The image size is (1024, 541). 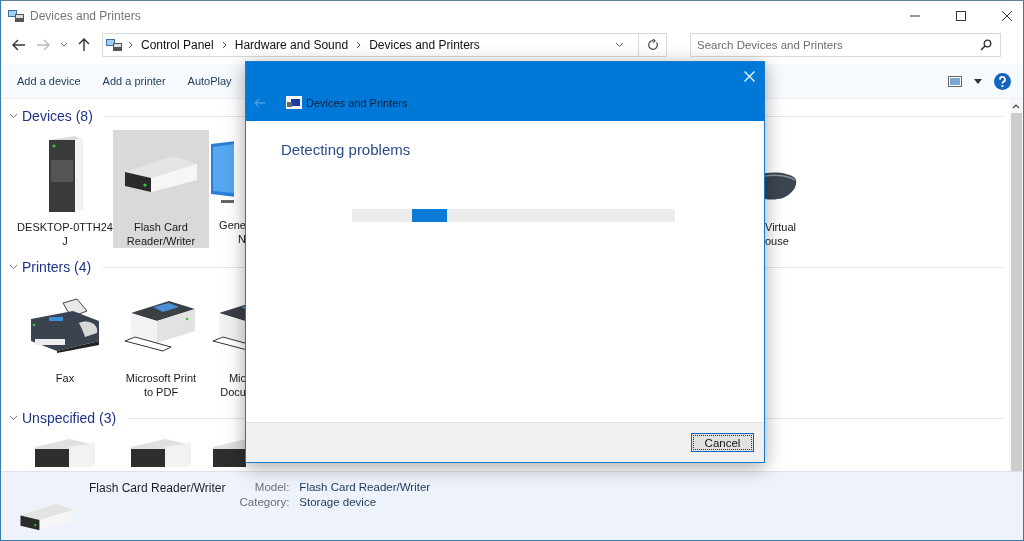 What do you see at coordinates (161, 340) in the screenshot?
I see `device-item: Microsoft Print to PDF` at bounding box center [161, 340].